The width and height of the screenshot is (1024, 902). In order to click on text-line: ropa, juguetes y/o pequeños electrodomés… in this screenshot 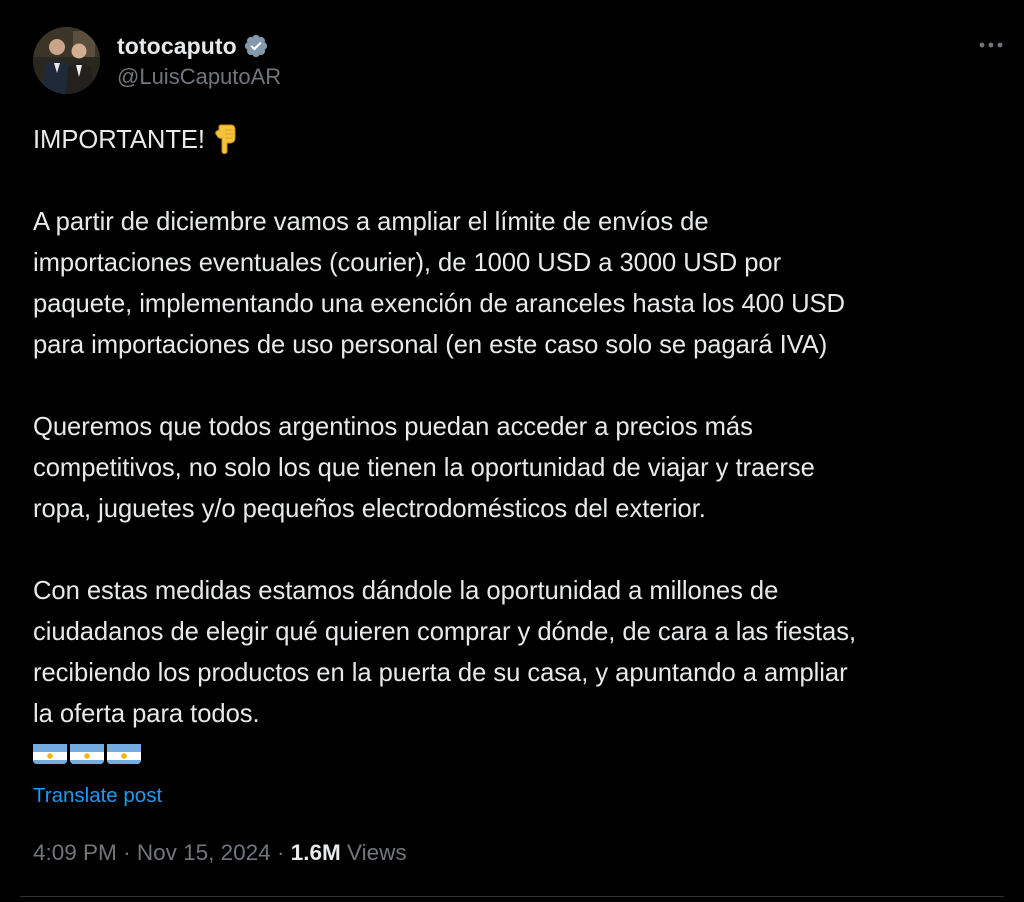, I will do `click(369, 509)`.